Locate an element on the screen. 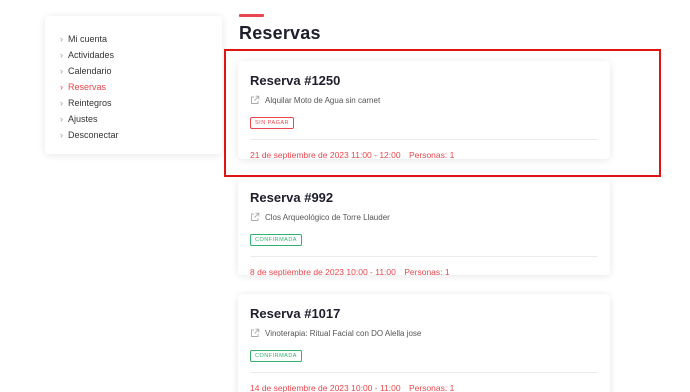  sidebar-item-label: Ajustes is located at coordinates (83, 119).